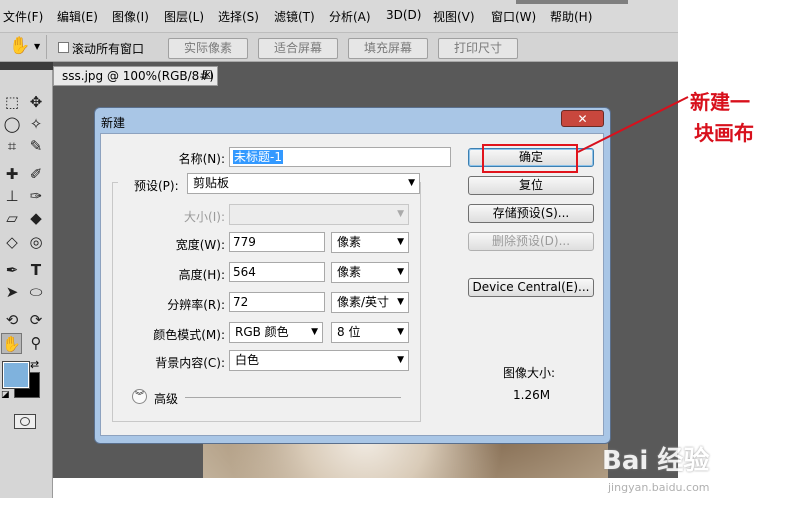 The image size is (787, 516). Describe the element at coordinates (204, 217) in the screenshot. I see `size-label: 大小(I):` at that location.